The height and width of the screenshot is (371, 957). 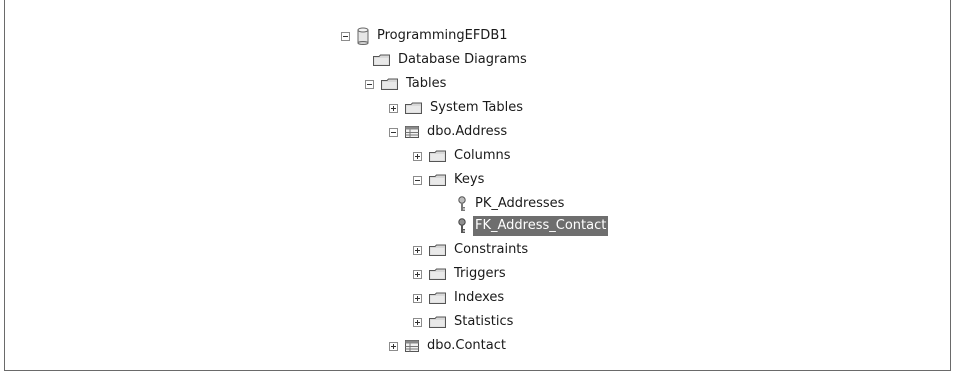 I want to click on tree-label-database-diagrams: Database Diagrams, so click(x=462, y=60).